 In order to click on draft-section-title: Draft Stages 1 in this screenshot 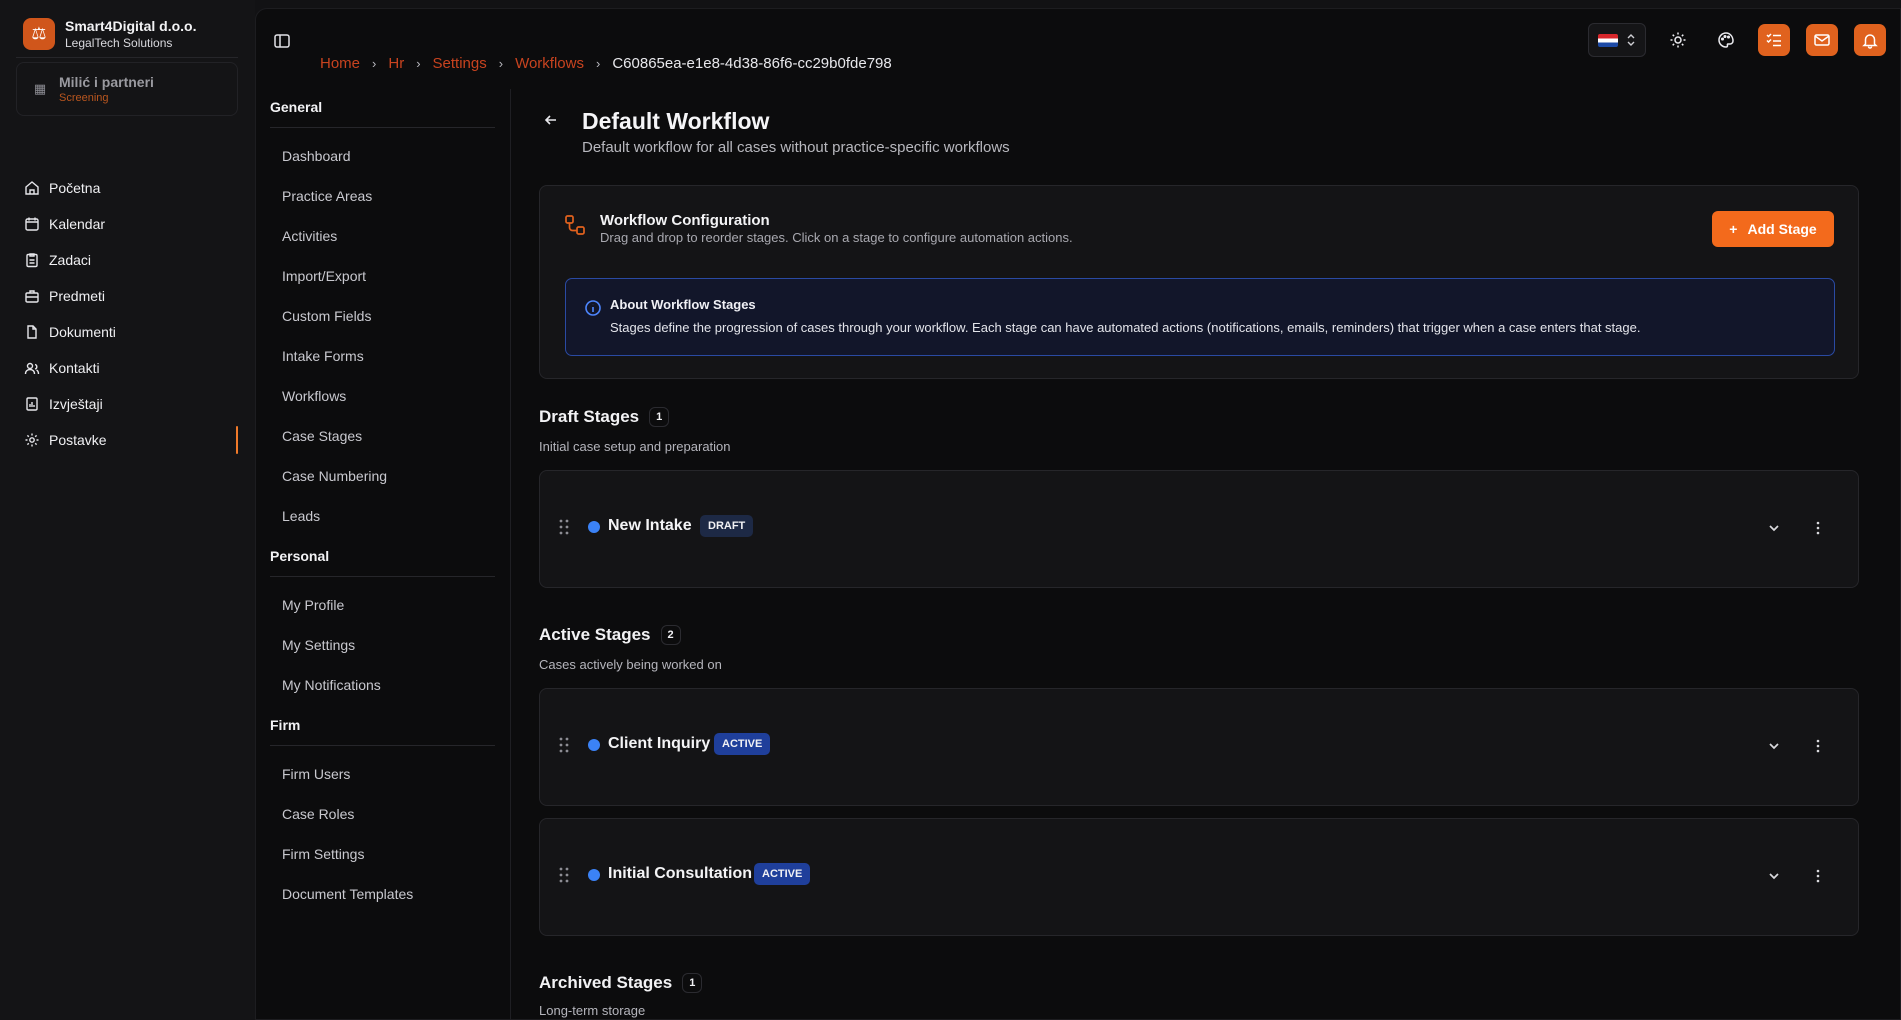, I will do `click(604, 417)`.